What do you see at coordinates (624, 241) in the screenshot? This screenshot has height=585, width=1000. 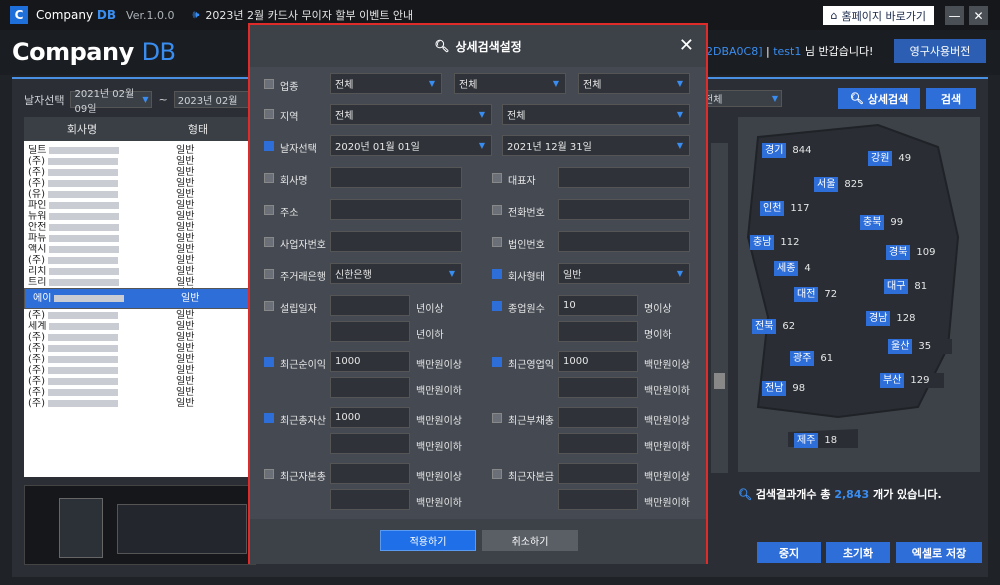 I see `corp-no-input` at bounding box center [624, 241].